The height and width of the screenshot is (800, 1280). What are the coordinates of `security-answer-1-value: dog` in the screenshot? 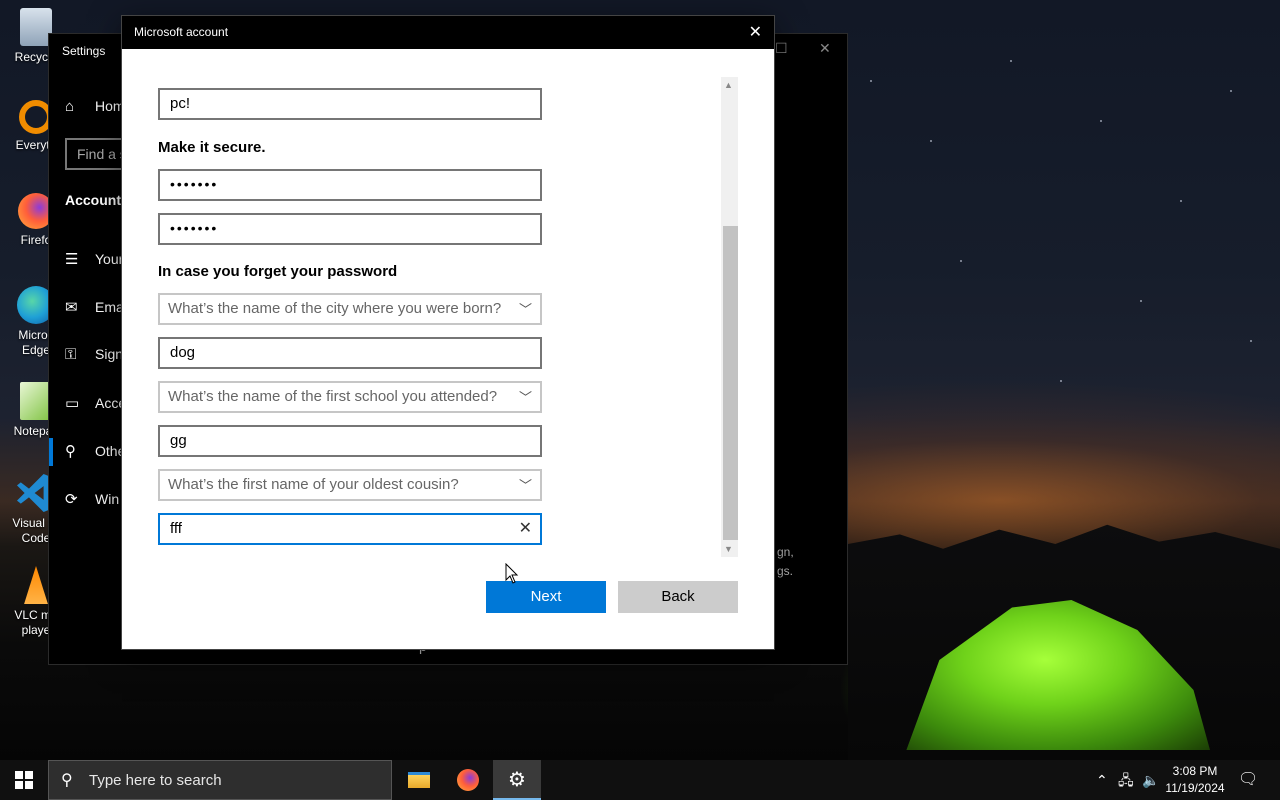 It's located at (183, 352).